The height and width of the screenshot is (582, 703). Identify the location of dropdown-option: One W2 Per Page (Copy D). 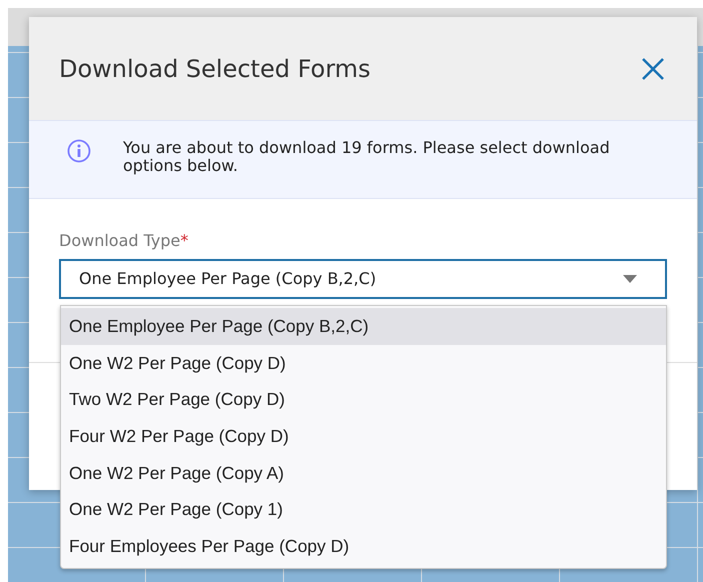
(363, 363).